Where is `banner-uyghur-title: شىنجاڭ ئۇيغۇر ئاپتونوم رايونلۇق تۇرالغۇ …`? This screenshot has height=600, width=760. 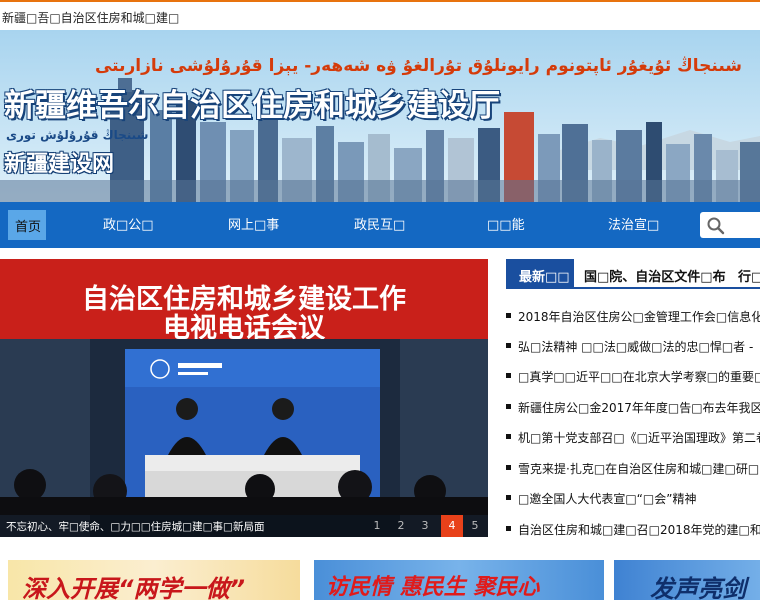 banner-uyghur-title: شىنجاڭ ئۇيغۇر ئاپتونوم رايونلۇق تۇرالغۇ … is located at coordinates (418, 66).